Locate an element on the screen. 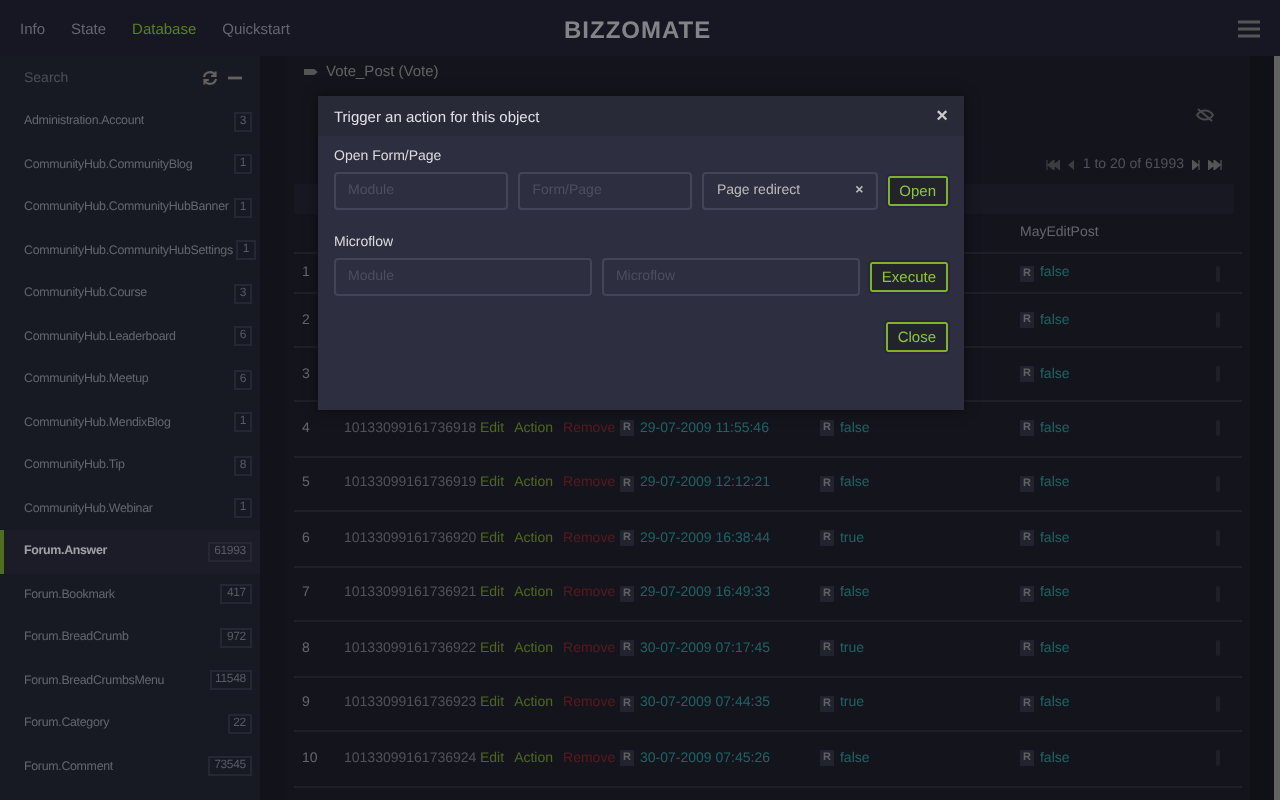 This screenshot has height=800, width=1280. next-page-icon is located at coordinates (1196, 164).